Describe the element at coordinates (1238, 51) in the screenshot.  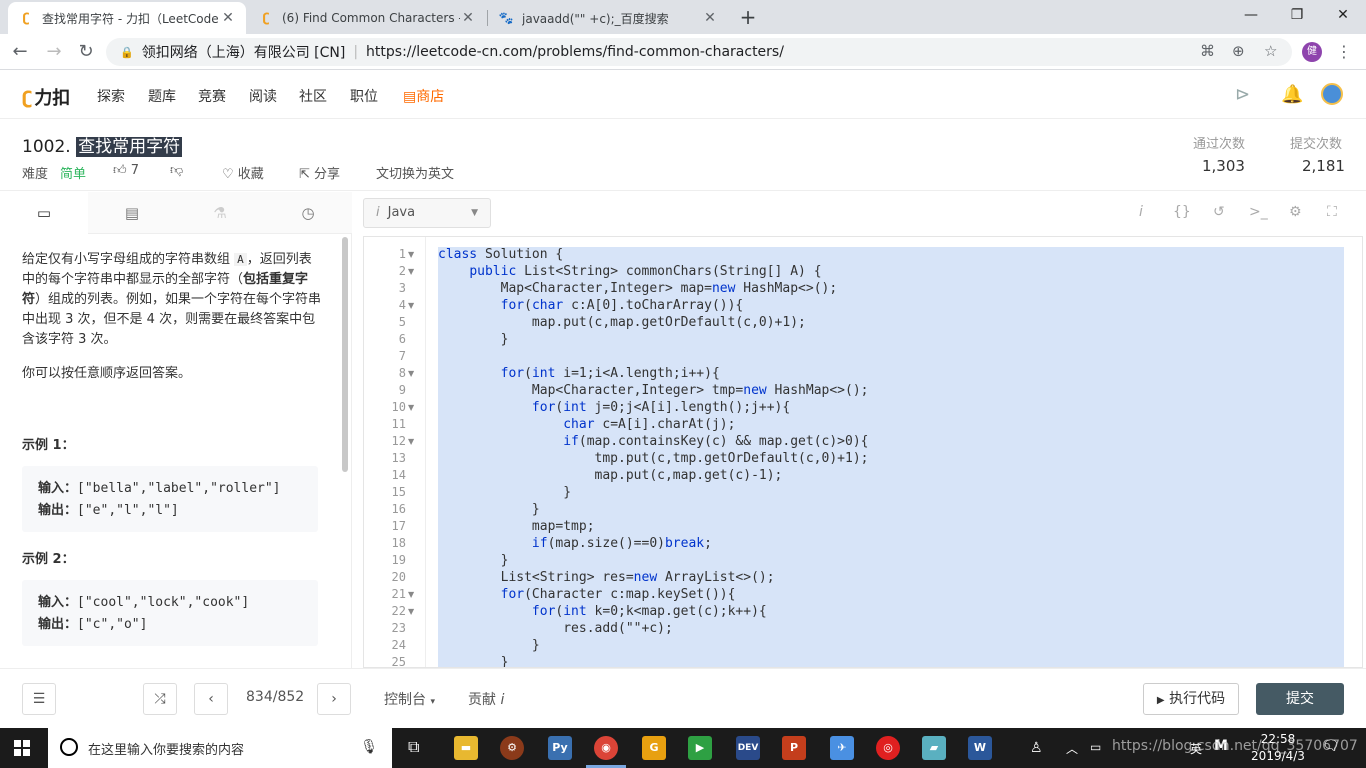
I see `zoom-icon: ⊕` at that location.